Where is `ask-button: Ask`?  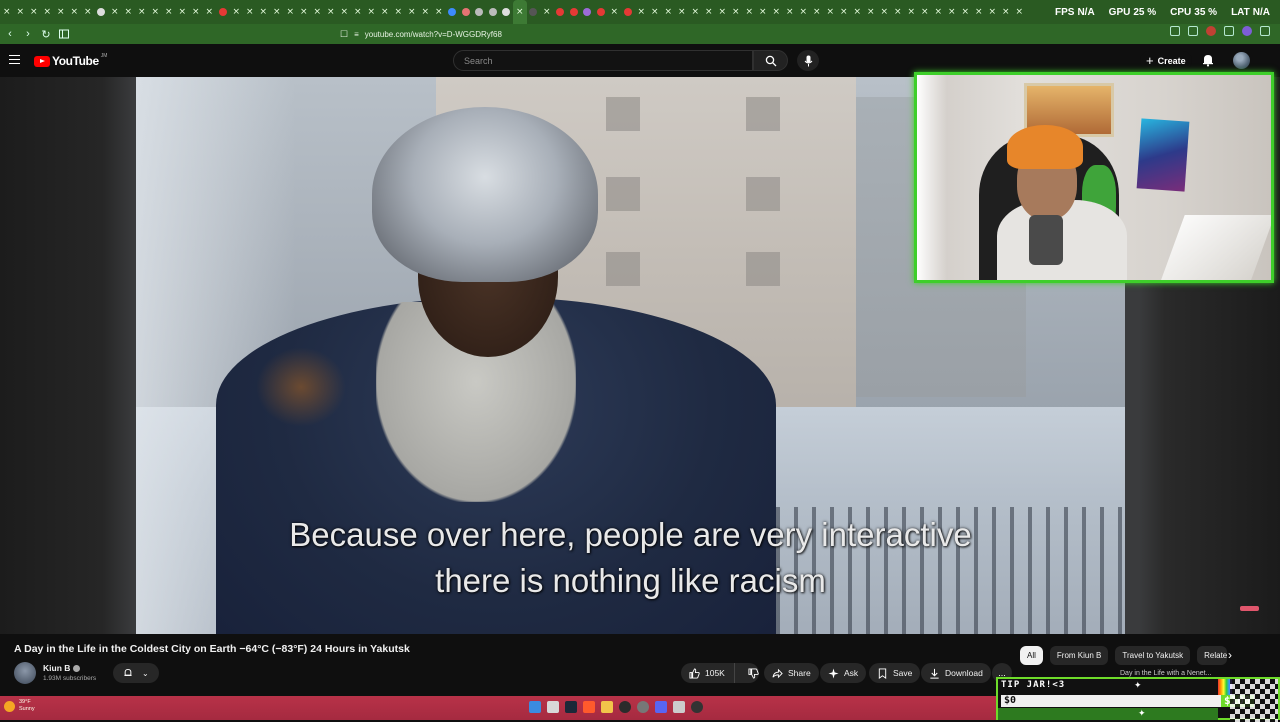 ask-button: Ask is located at coordinates (843, 673).